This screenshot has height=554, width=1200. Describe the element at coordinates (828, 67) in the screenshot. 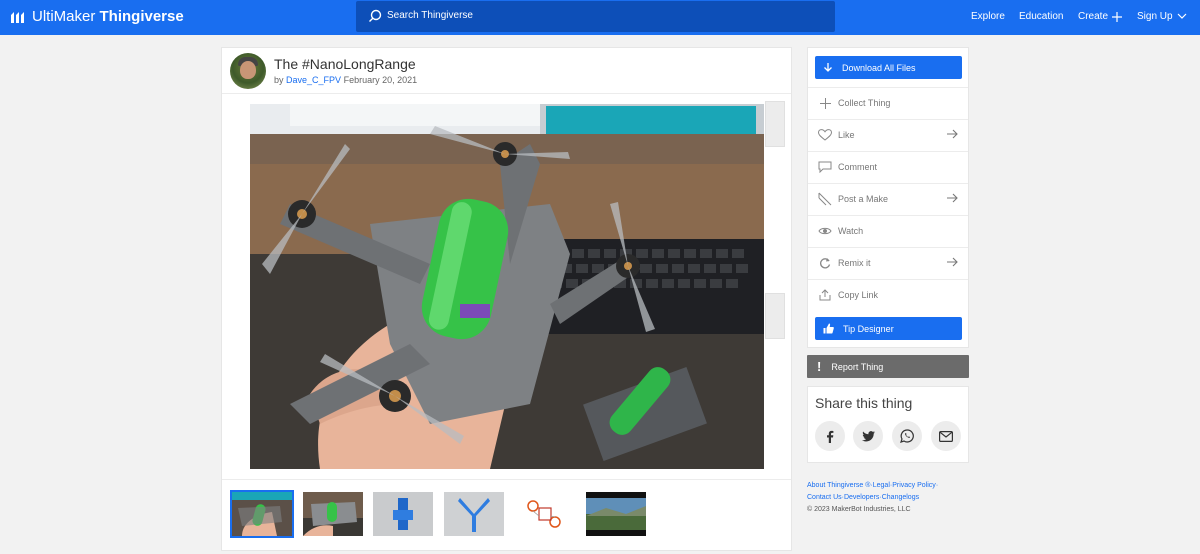

I see `download-icon` at that location.